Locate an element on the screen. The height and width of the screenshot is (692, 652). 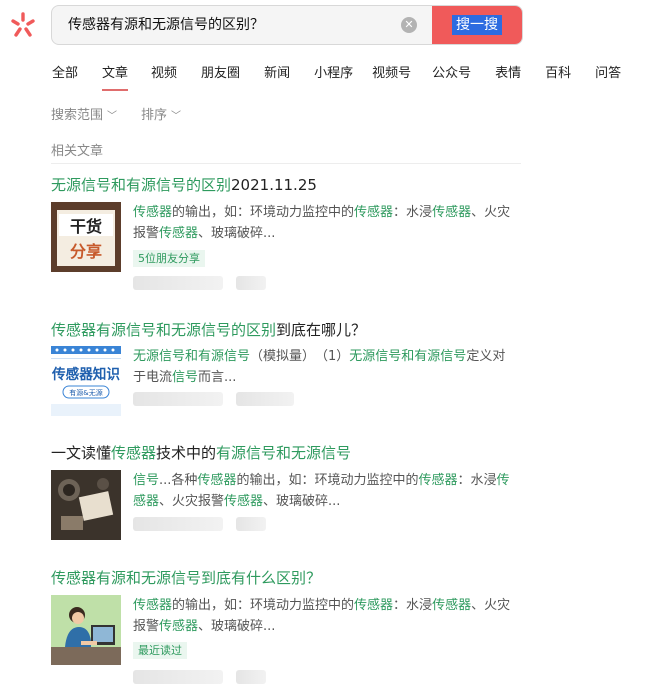
title-text: 一文读懂 is located at coordinates (81, 453).